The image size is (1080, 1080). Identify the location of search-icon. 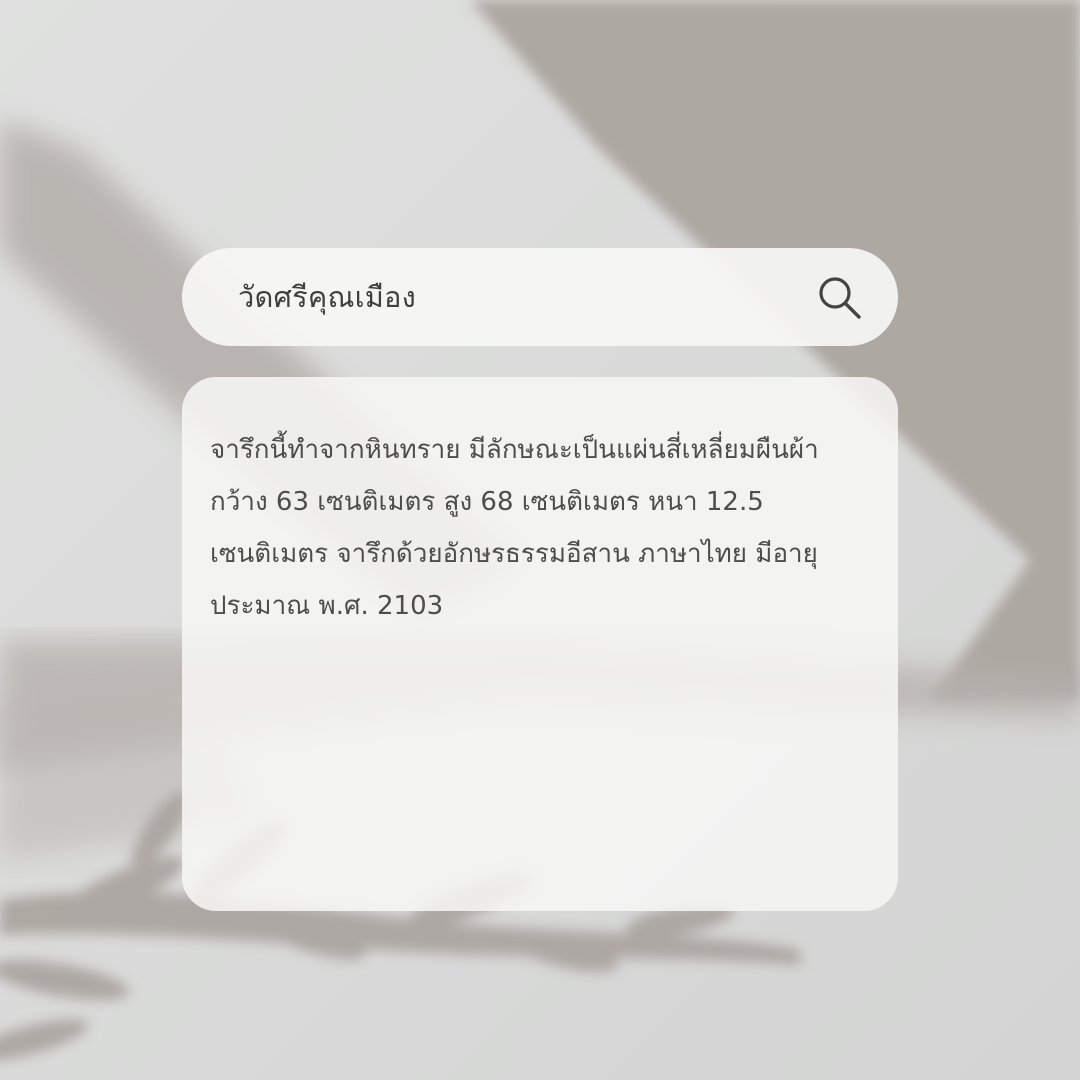
(839, 297).